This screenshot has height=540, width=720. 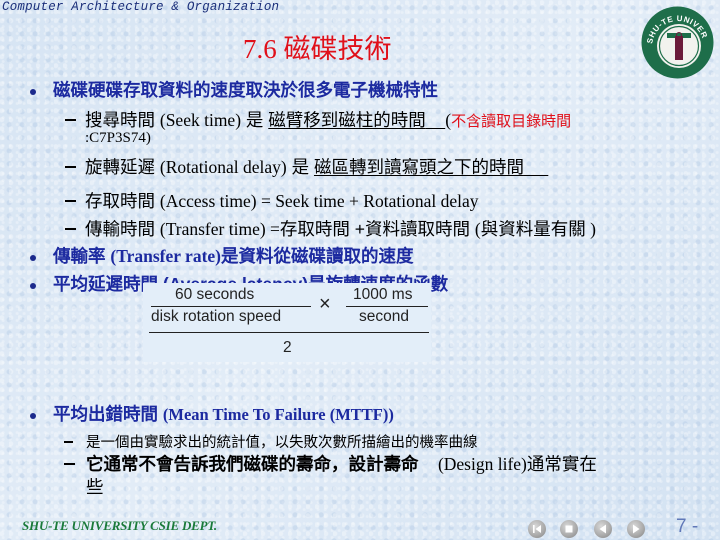 I want to click on design-life-continued: 些, so click(x=95, y=487).